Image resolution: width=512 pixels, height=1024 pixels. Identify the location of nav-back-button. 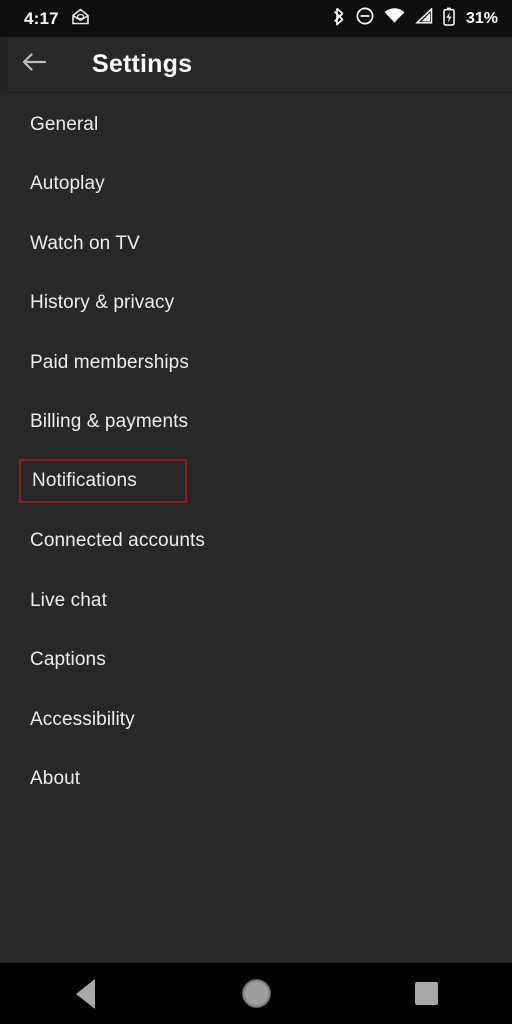
(85, 993).